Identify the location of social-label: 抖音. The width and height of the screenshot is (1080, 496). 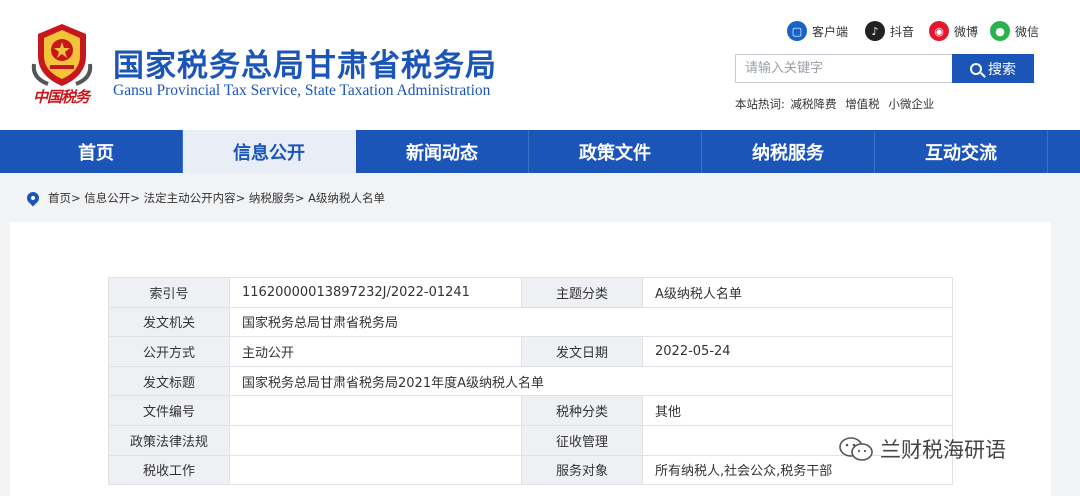
(902, 31).